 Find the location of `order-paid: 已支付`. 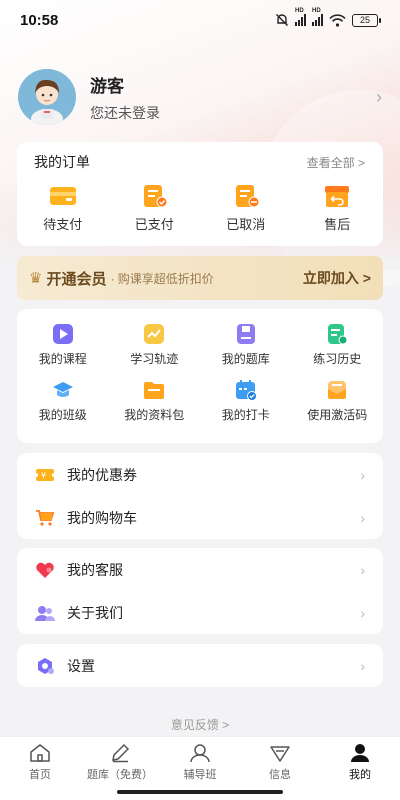

order-paid: 已支付 is located at coordinates (154, 208).